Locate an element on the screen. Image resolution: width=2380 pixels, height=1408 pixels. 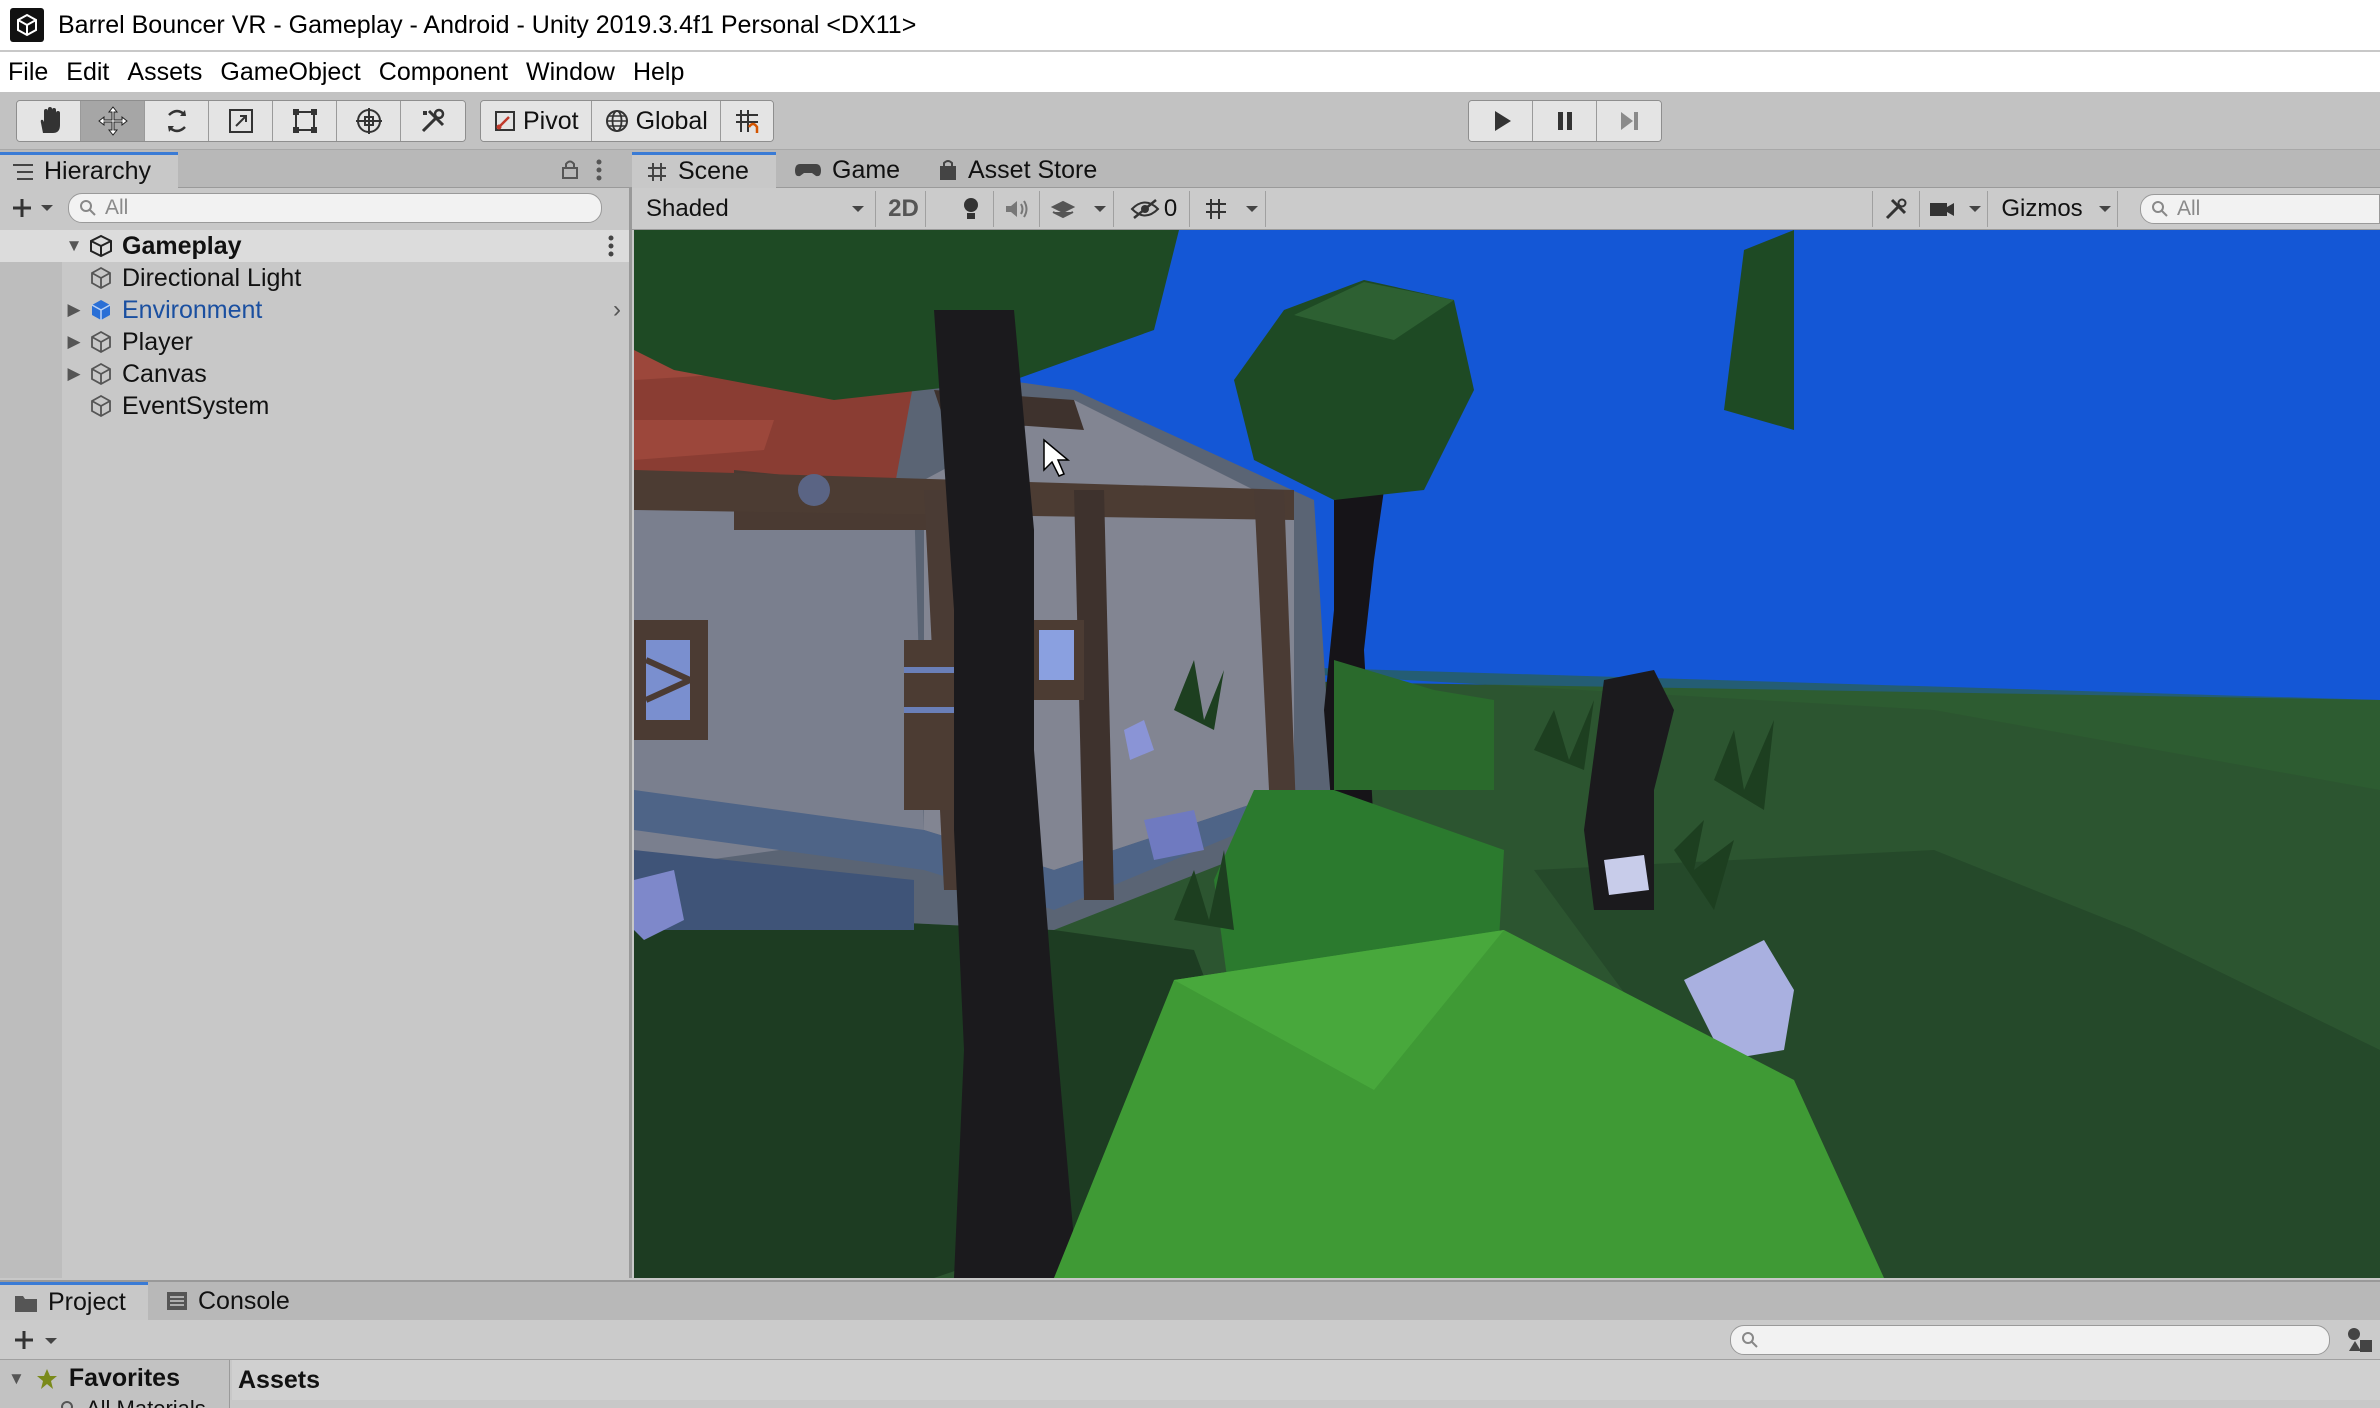
effects-layers-icon is located at coordinates (1063, 209).